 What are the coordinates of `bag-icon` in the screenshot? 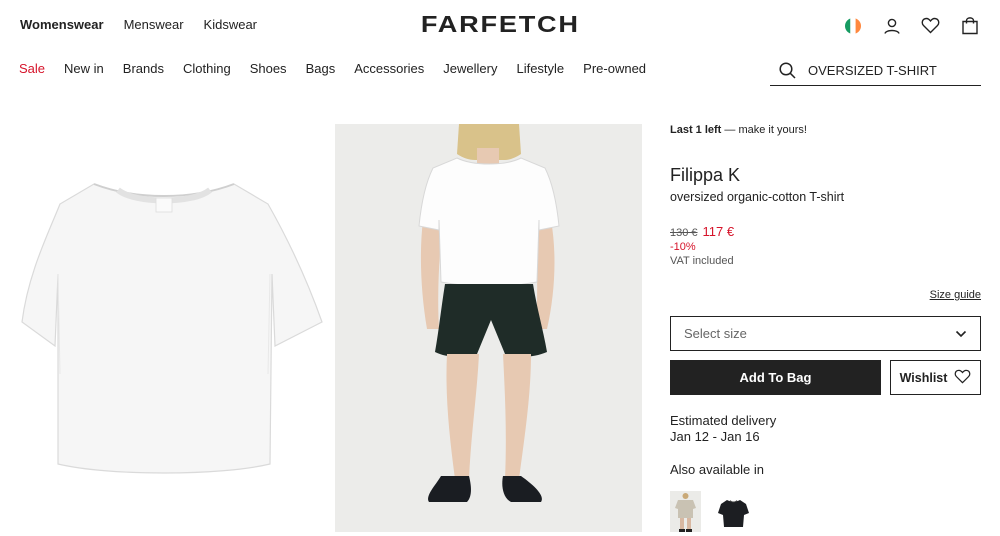 It's located at (969, 25).